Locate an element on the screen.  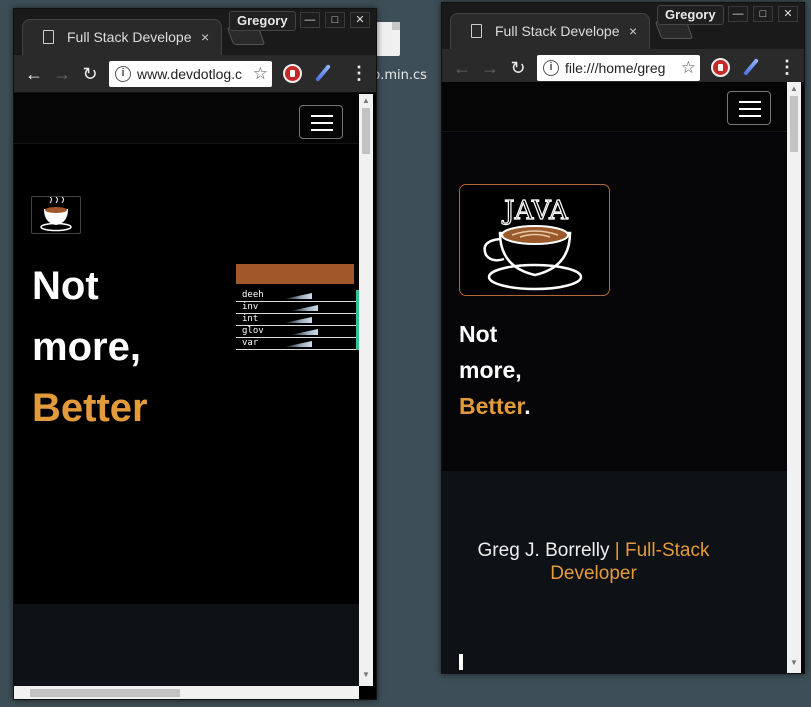
hero-line-1: Not is located at coordinates (65, 286).